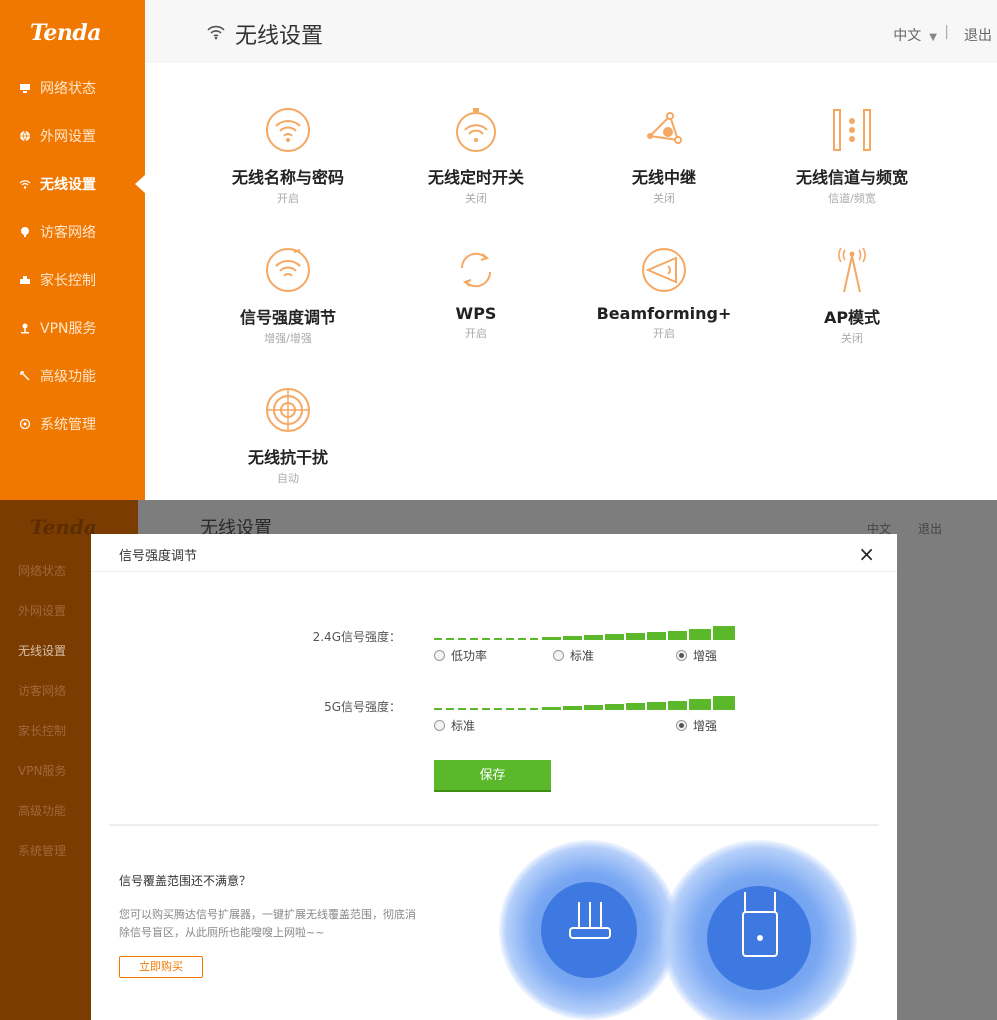 The image size is (997, 1020). What do you see at coordinates (68, 281) in the screenshot?
I see `sidebar-item-label: 家长控制` at bounding box center [68, 281].